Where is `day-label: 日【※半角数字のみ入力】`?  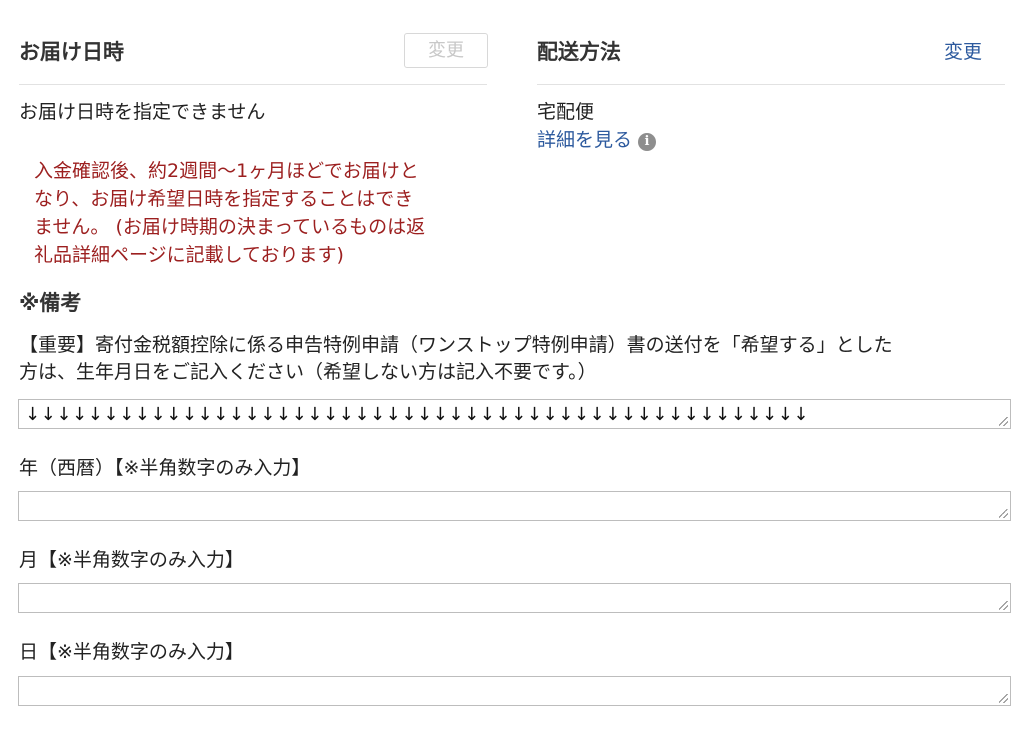
day-label: 日【※半角数字のみ入力】 is located at coordinates (131, 652).